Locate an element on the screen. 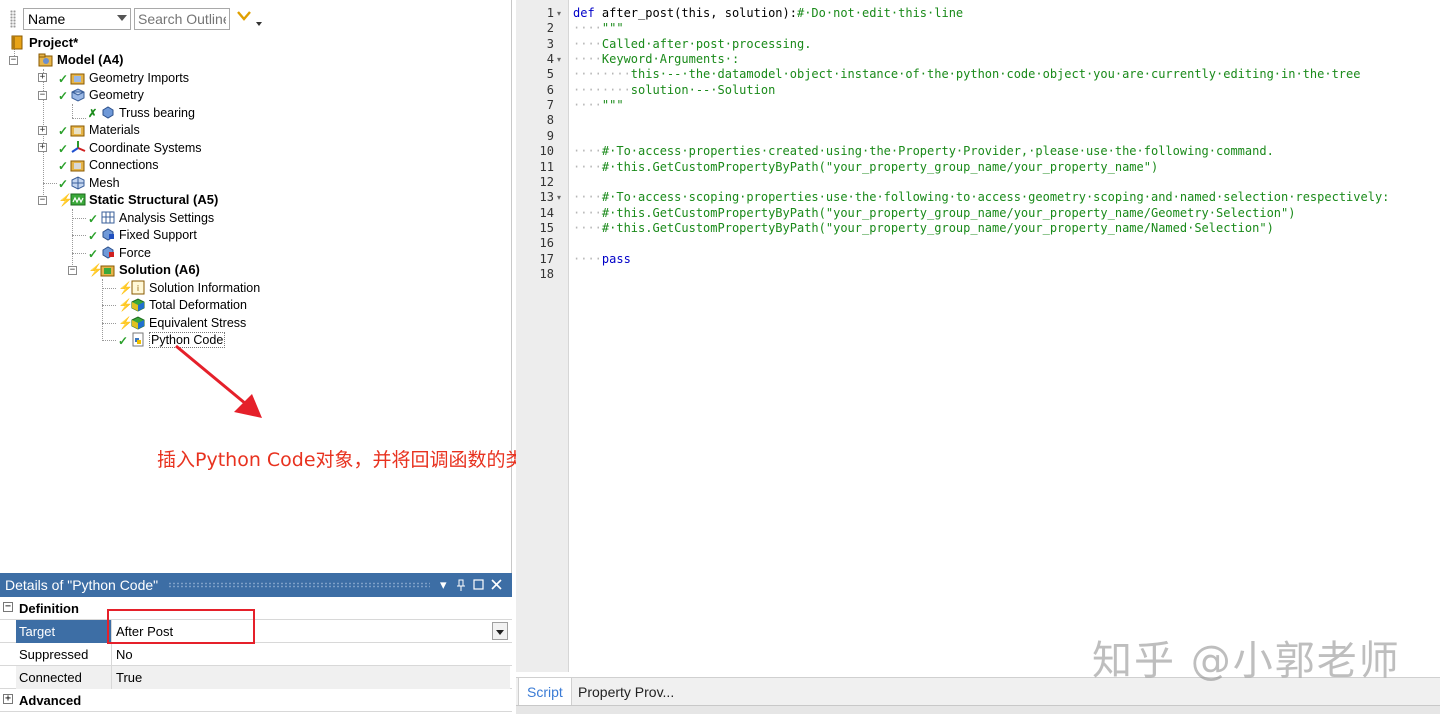 This screenshot has height=714, width=1440. python-file-icon is located at coordinates (138, 339).